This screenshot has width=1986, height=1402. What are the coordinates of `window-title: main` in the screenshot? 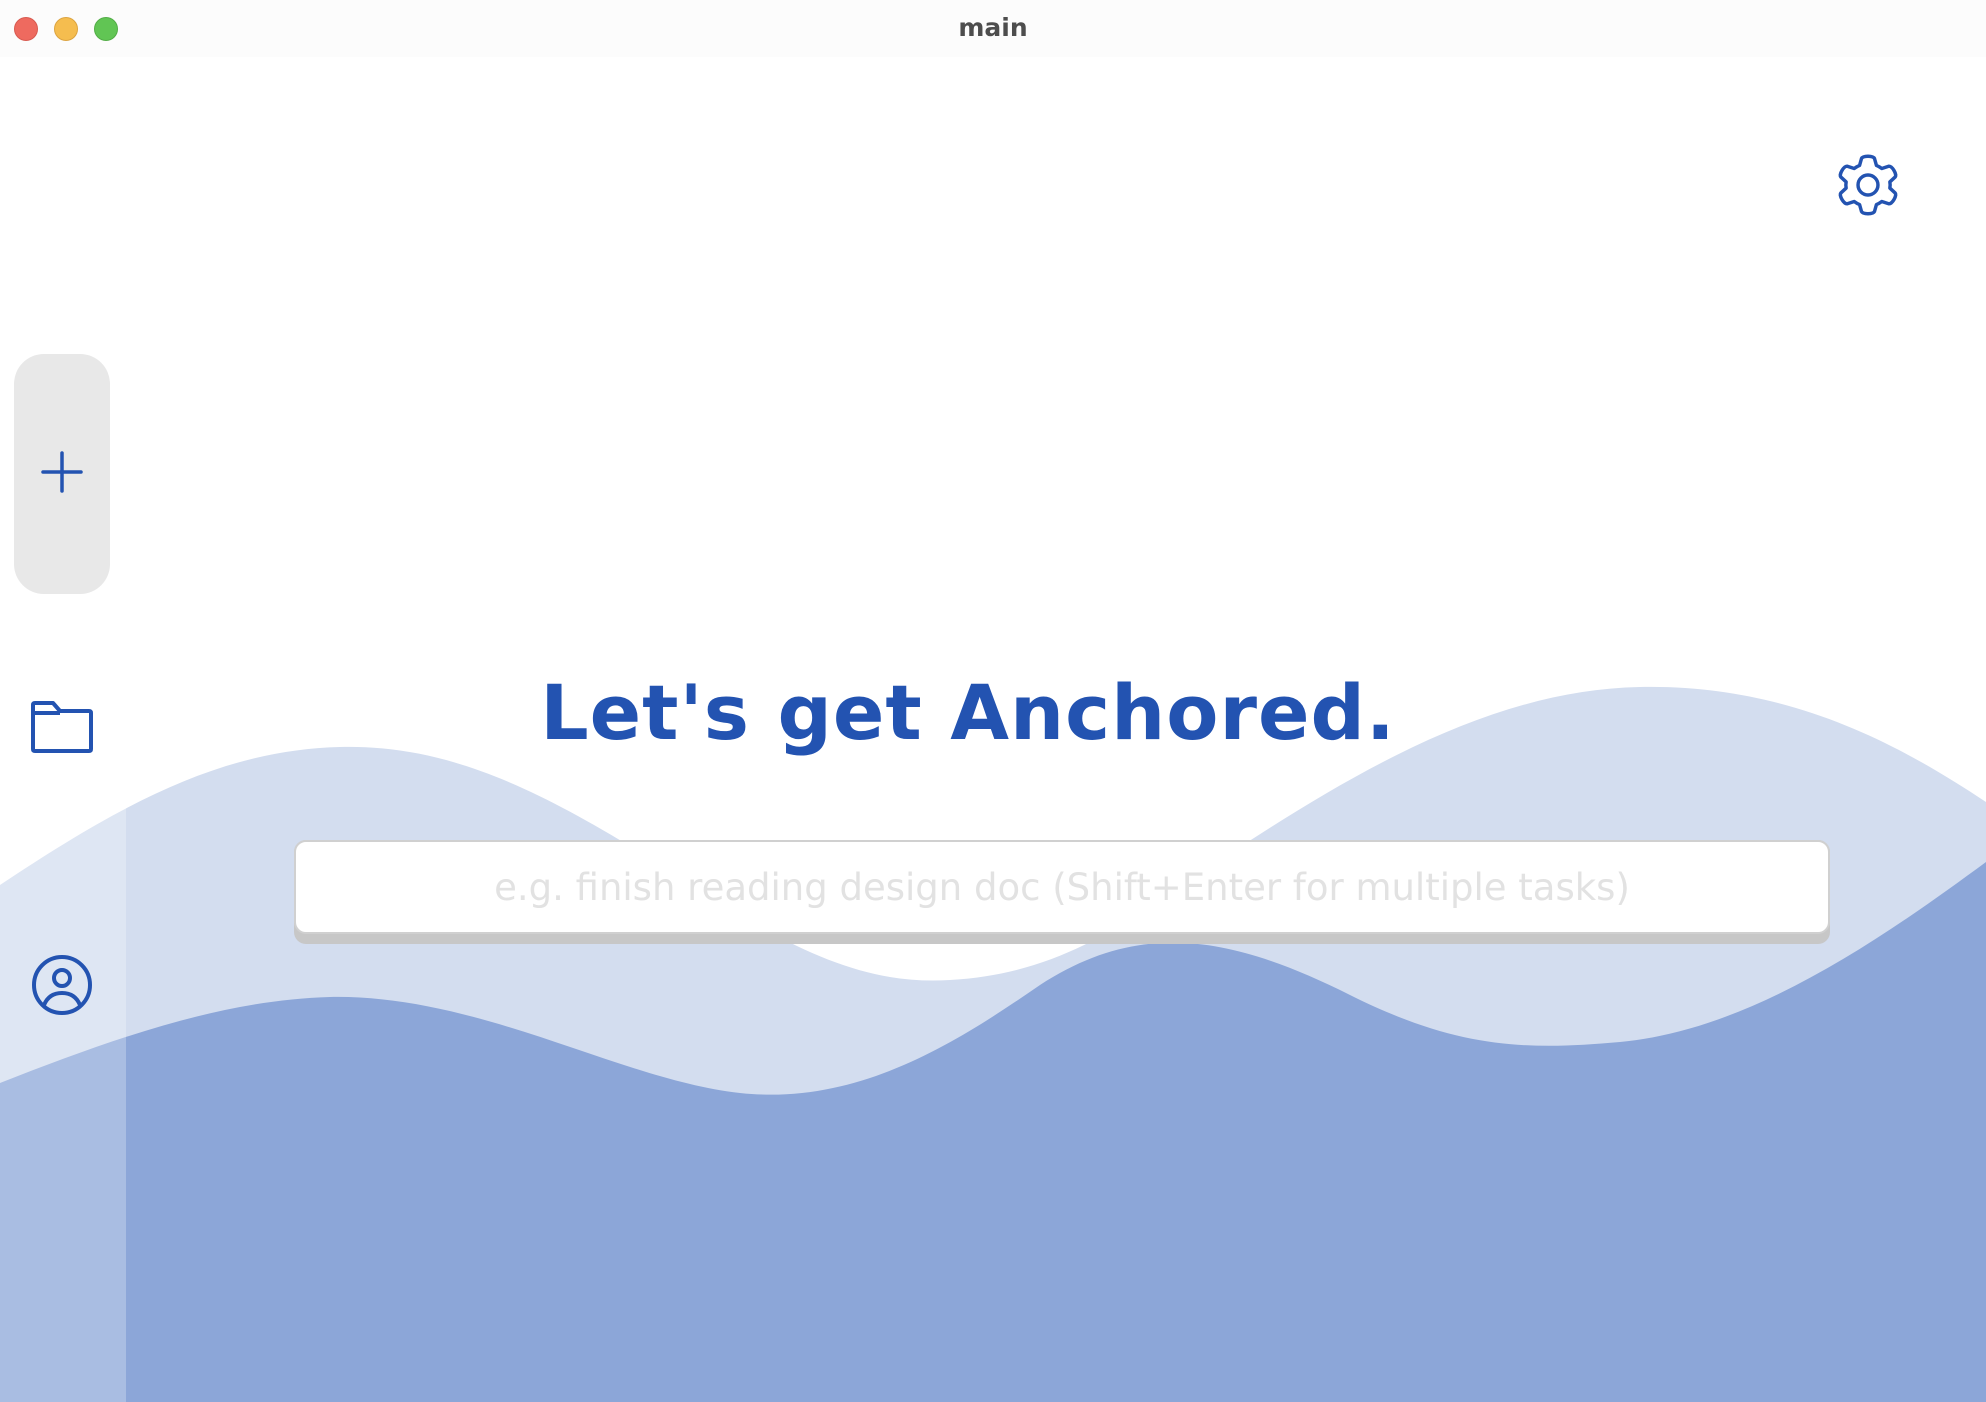 It's located at (993, 27).